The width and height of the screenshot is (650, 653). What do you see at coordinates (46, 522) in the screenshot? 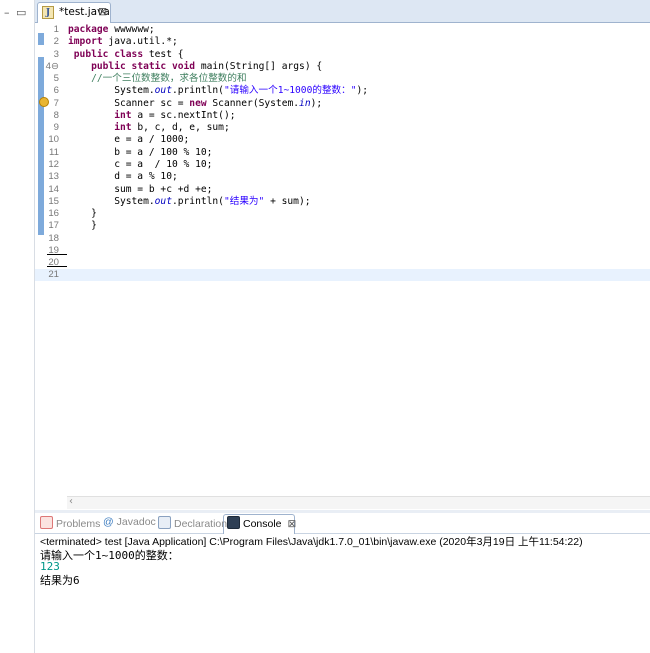
I see `problems-icon` at bounding box center [46, 522].